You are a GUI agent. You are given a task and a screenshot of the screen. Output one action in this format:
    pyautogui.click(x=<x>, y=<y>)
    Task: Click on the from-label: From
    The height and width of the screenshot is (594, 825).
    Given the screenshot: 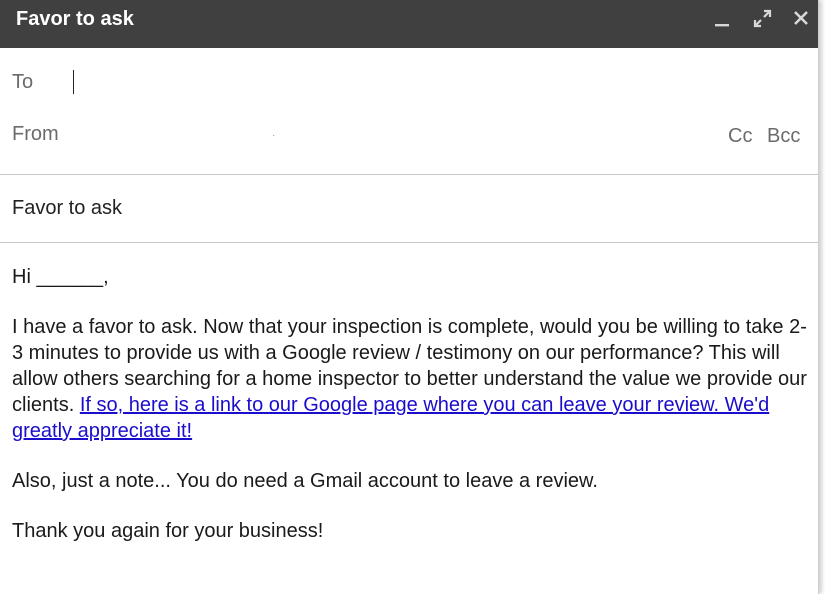 What is the action you would take?
    pyautogui.click(x=35, y=134)
    